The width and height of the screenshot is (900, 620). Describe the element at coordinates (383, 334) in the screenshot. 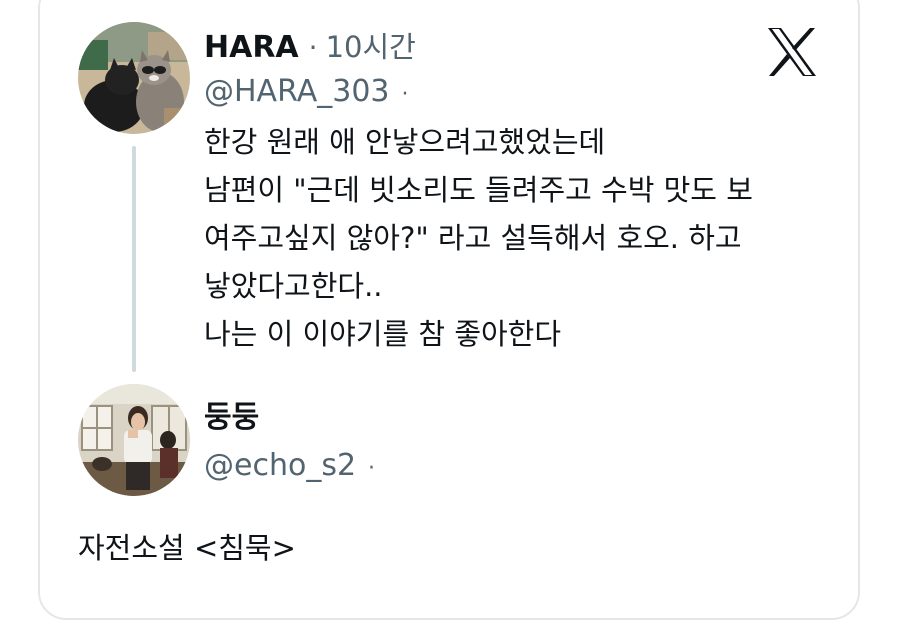

I see `tweet1-line: 나는 이 이야기를 참 좋아한다` at that location.